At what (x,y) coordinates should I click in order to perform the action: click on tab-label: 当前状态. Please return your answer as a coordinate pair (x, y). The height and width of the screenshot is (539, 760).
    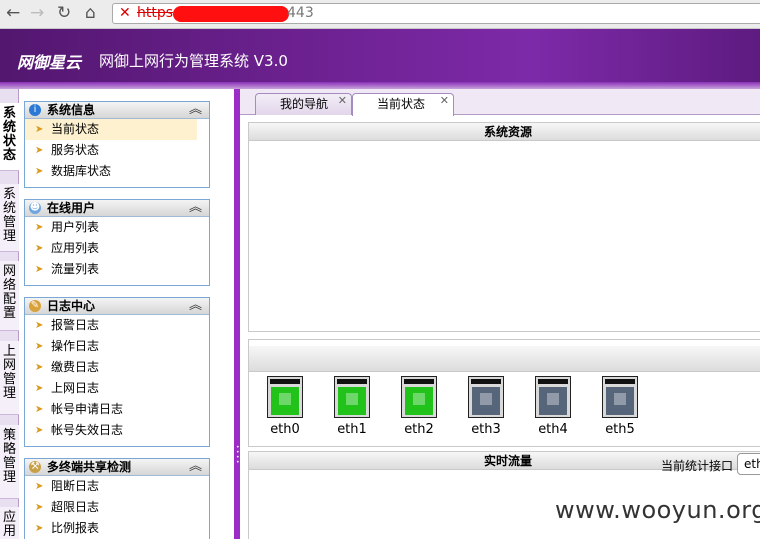
    Looking at the image, I should click on (401, 104).